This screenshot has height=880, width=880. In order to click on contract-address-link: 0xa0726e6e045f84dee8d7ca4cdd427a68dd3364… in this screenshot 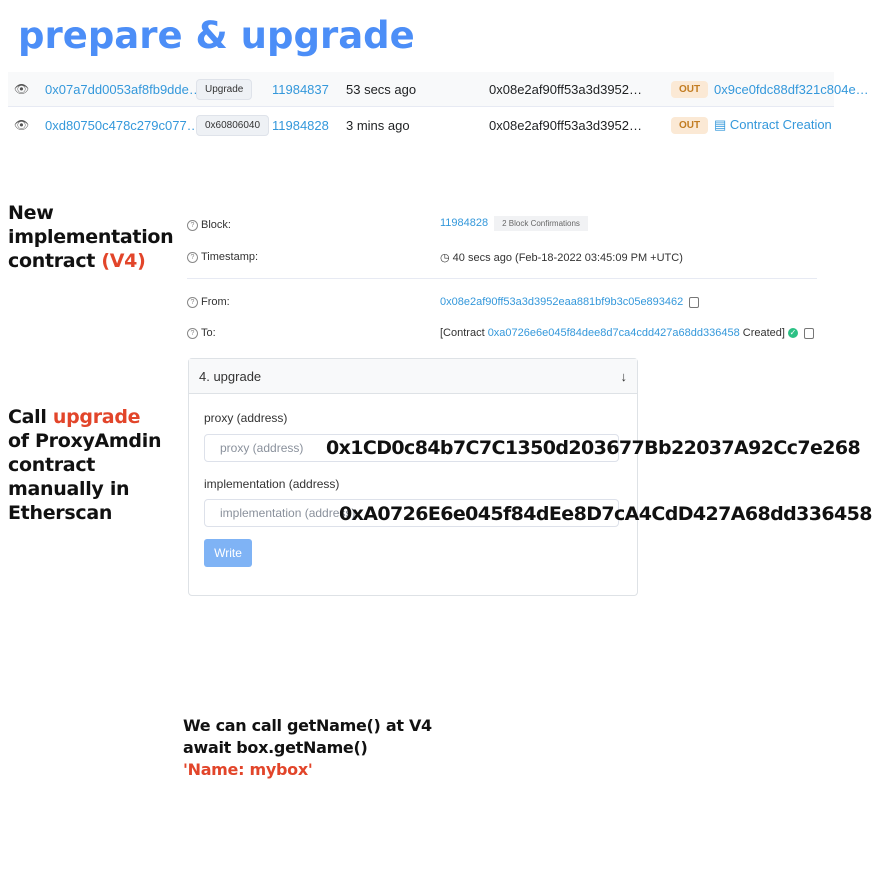, I will do `click(614, 333)`.